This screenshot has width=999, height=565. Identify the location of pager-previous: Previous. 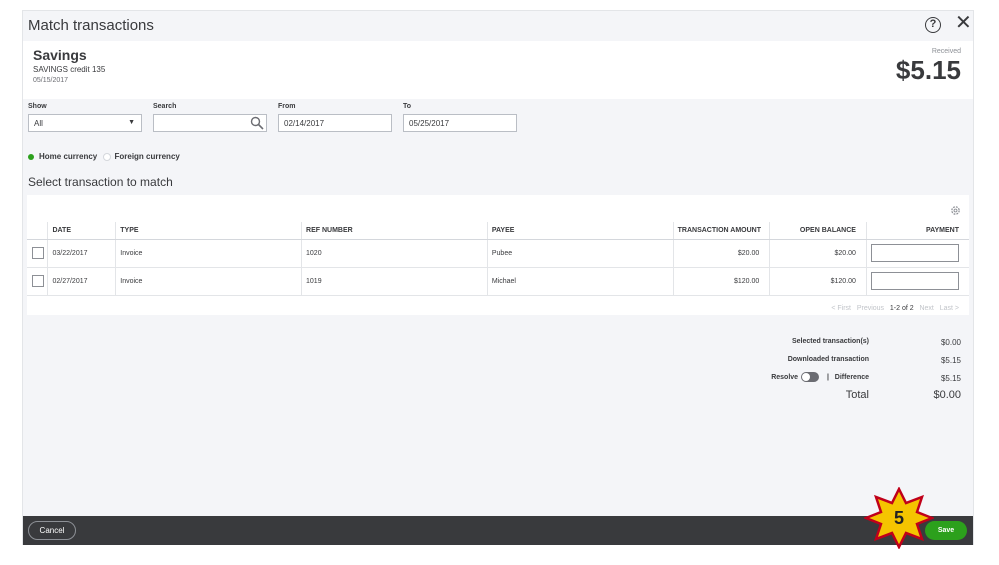
(870, 308).